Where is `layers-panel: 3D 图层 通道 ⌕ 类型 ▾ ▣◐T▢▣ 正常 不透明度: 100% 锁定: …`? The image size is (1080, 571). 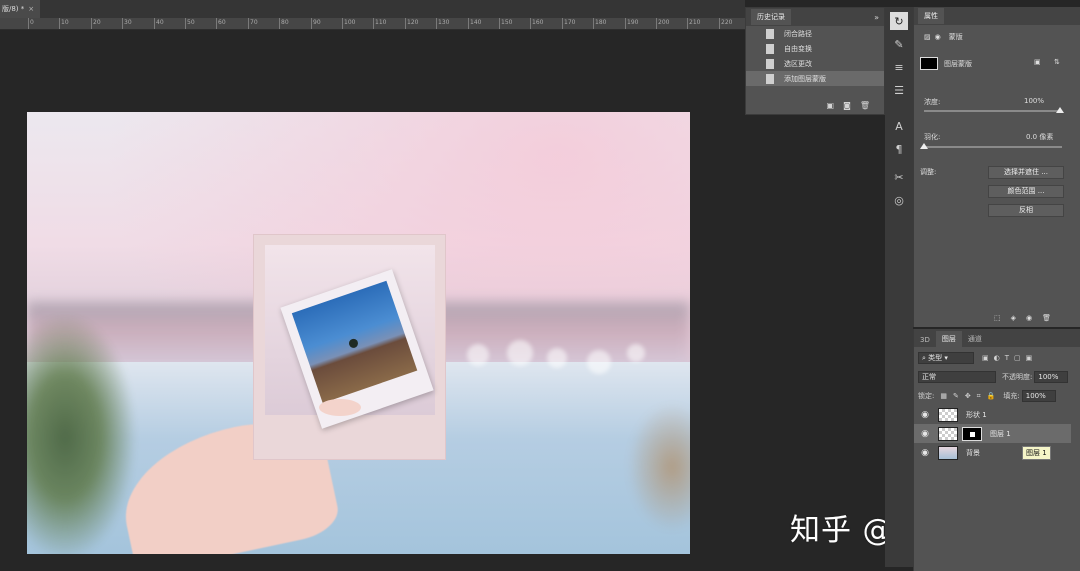 layers-panel: 3D 图层 通道 ⌕ 类型 ▾ ▣◐T▢▣ 正常 不透明度: 100% 锁定: … is located at coordinates (996, 450).